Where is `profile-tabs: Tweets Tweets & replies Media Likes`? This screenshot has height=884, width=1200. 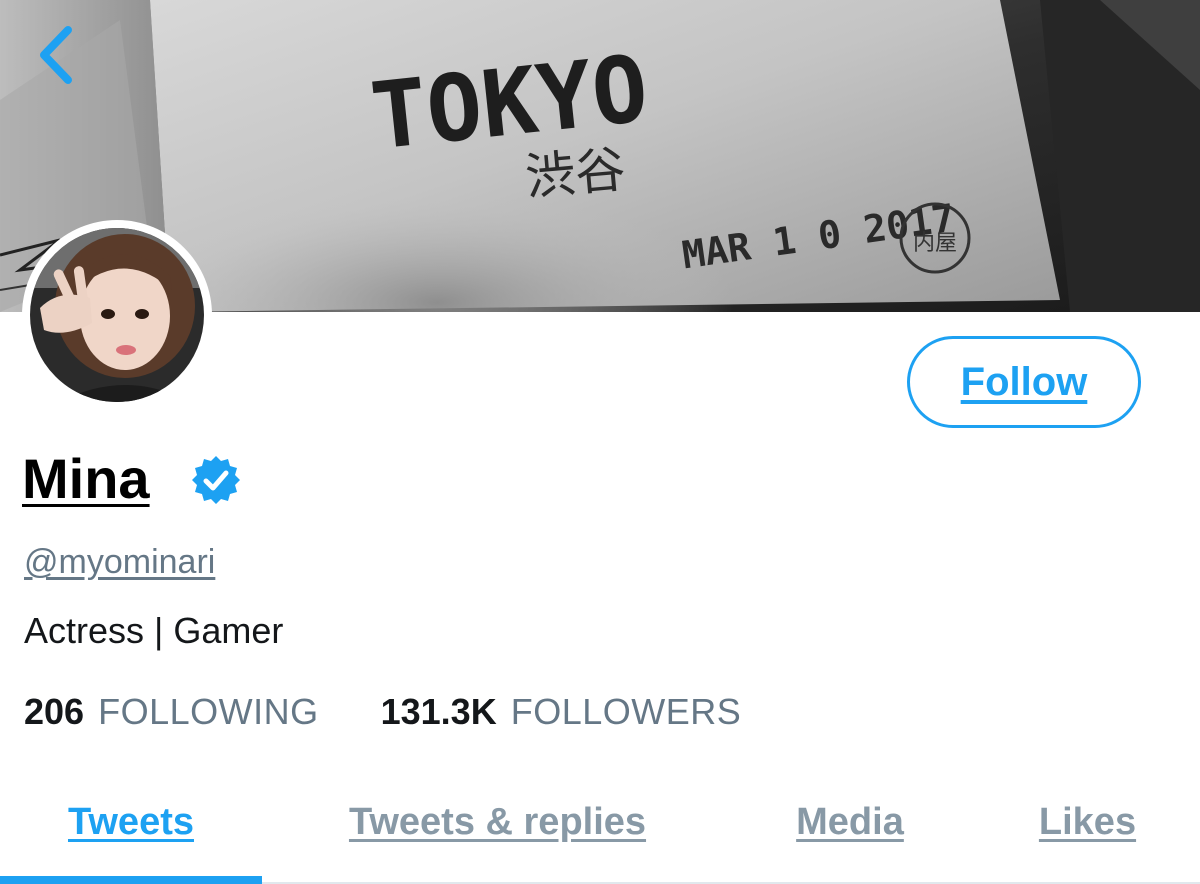 profile-tabs: Tweets Tweets & replies Media Likes is located at coordinates (600, 837).